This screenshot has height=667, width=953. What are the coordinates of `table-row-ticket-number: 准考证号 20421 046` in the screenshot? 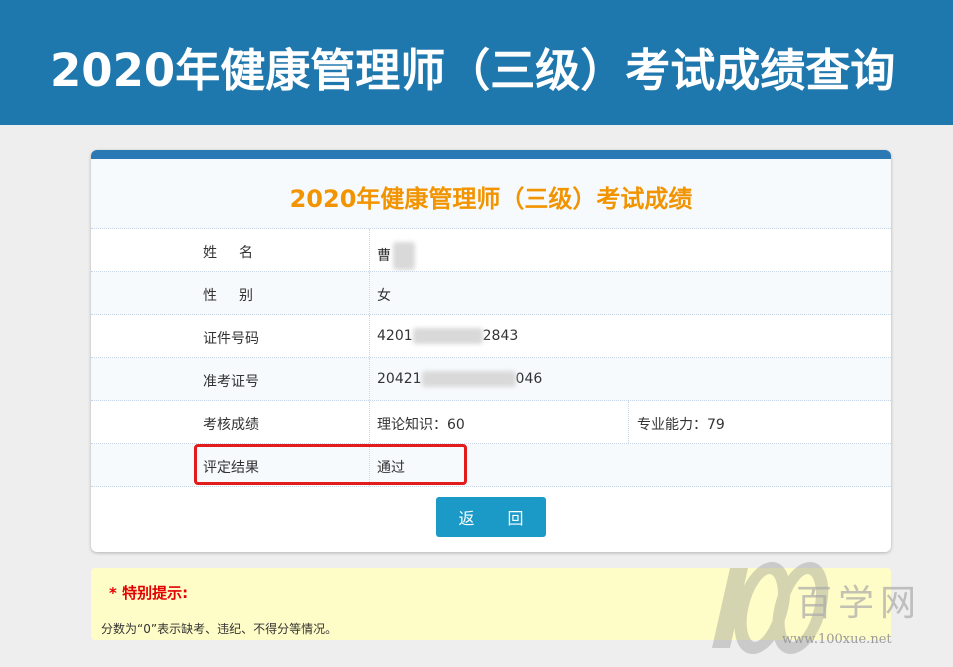 It's located at (491, 379).